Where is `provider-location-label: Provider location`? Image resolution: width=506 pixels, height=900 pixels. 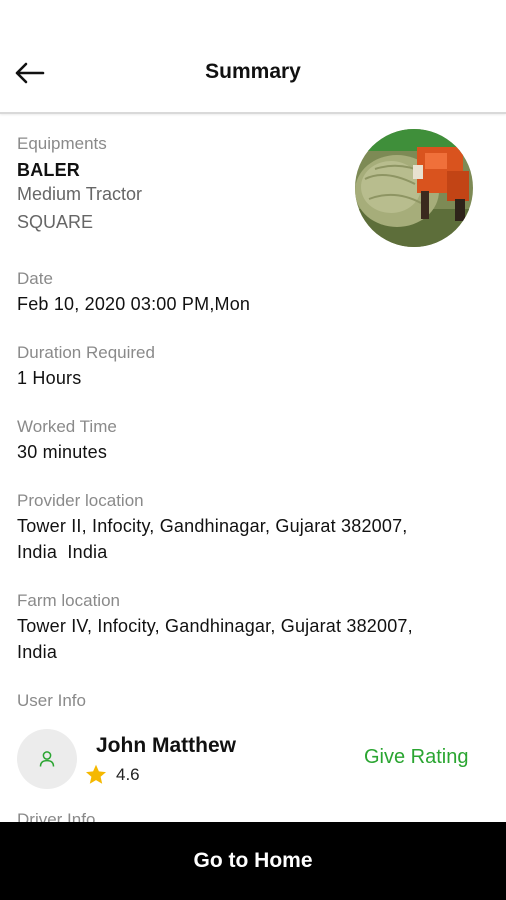 provider-location-label: Provider location is located at coordinates (80, 500).